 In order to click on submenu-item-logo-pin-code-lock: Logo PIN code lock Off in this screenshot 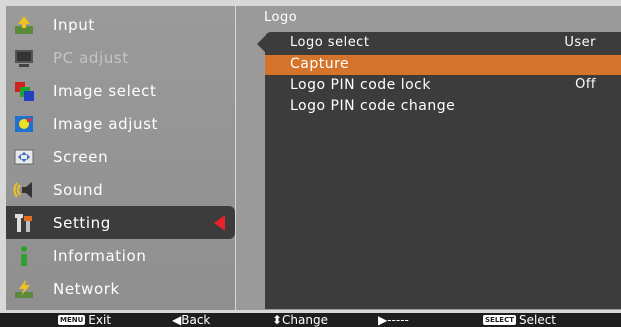, I will do `click(443, 86)`.